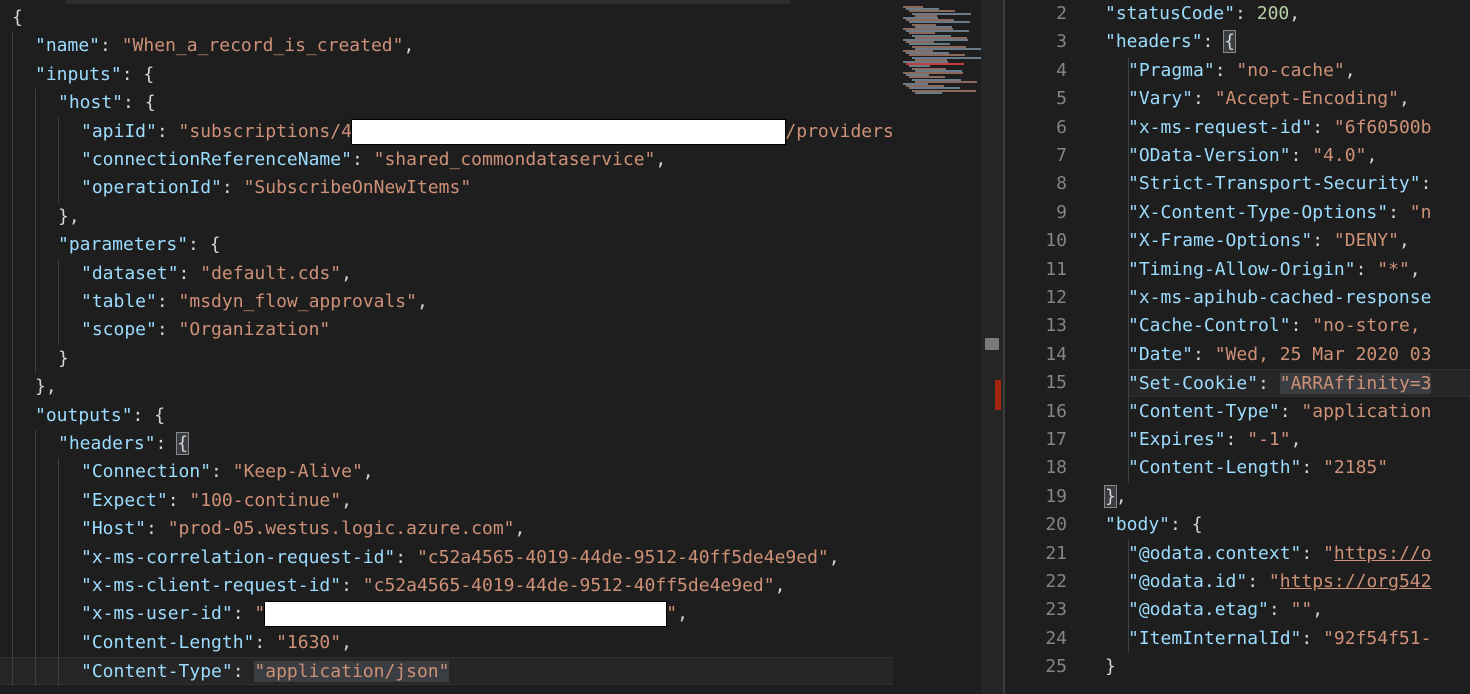 This screenshot has height=694, width=1470. What do you see at coordinates (1258, 468) in the screenshot?
I see `right-code-line: "Content-Length": "2185"` at bounding box center [1258, 468].